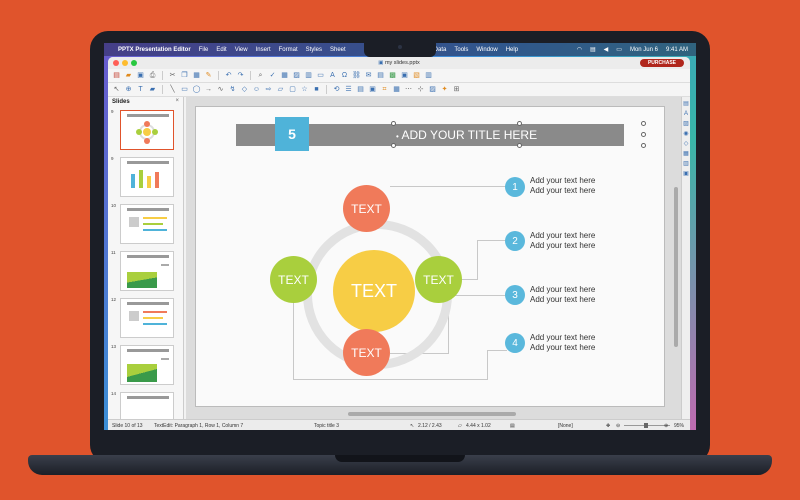  I want to click on rectangle-icon: ▭, so click(184, 89).